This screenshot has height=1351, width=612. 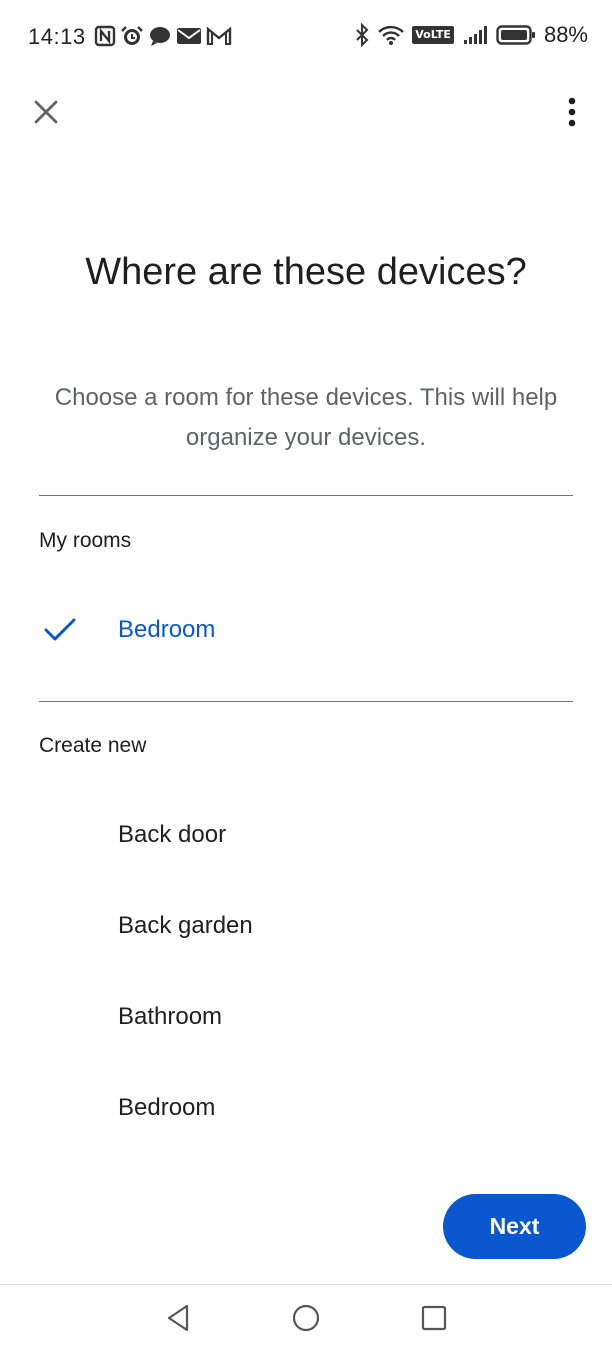 I want to click on status-time: 14:13, so click(x=57, y=36).